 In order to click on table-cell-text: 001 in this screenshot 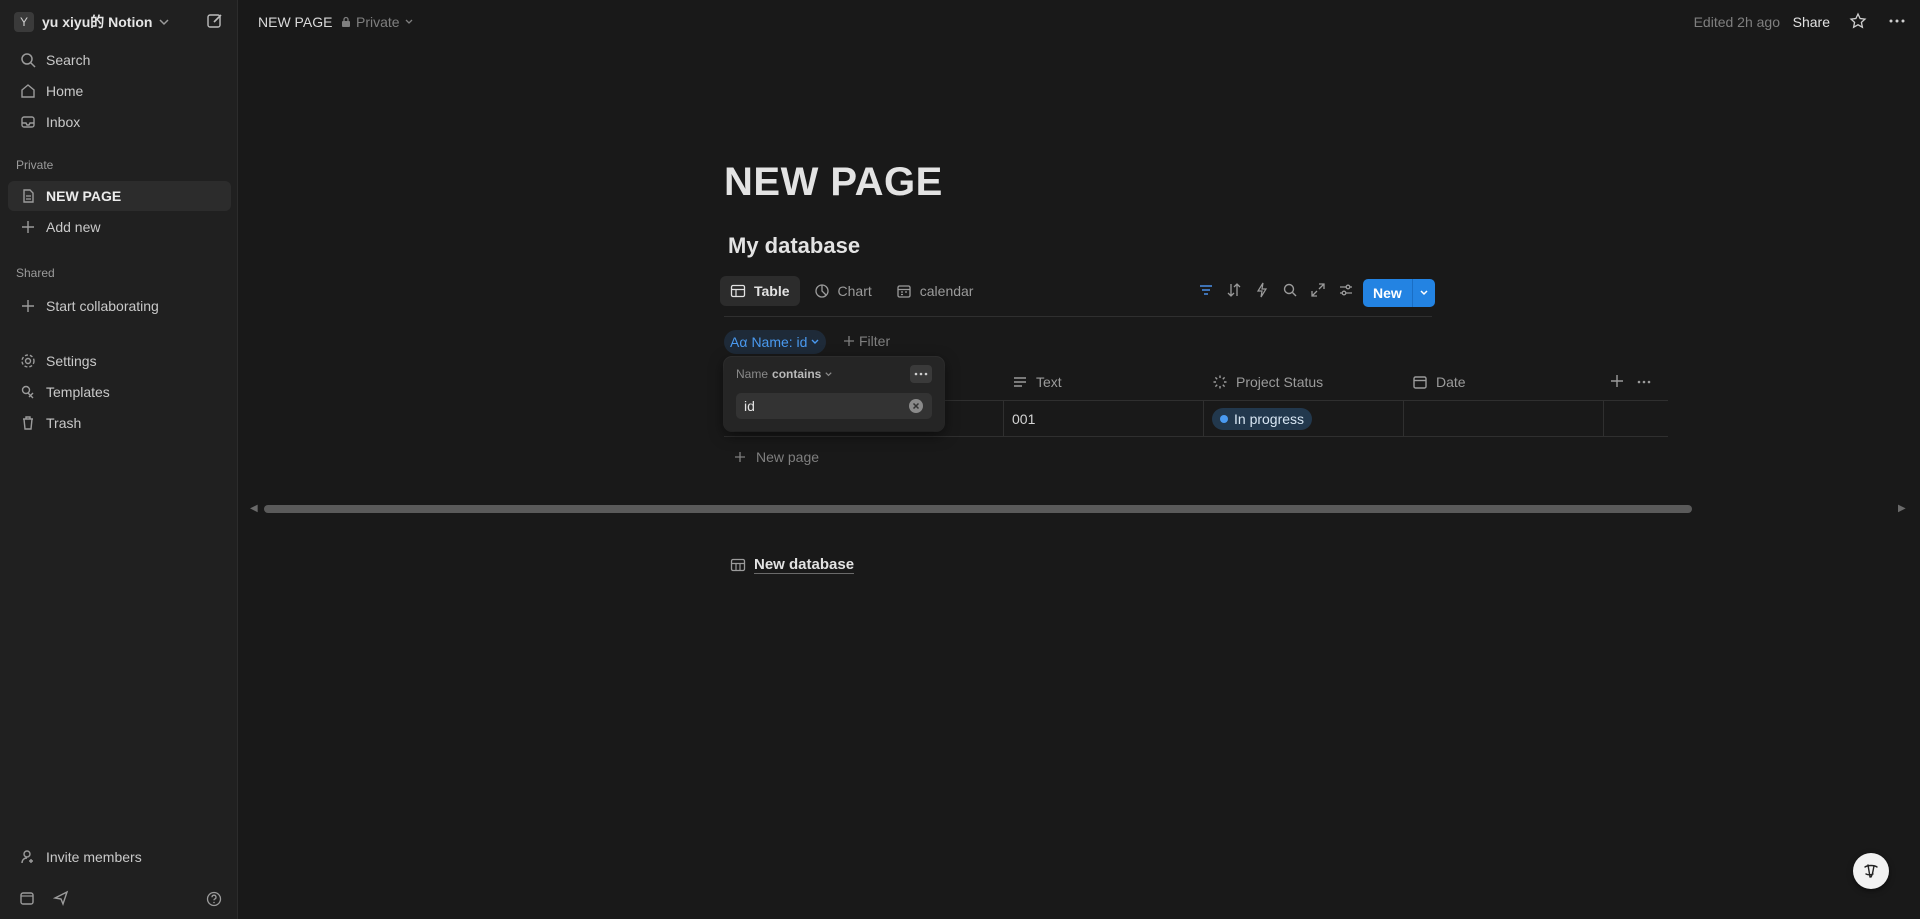, I will do `click(1023, 419)`.